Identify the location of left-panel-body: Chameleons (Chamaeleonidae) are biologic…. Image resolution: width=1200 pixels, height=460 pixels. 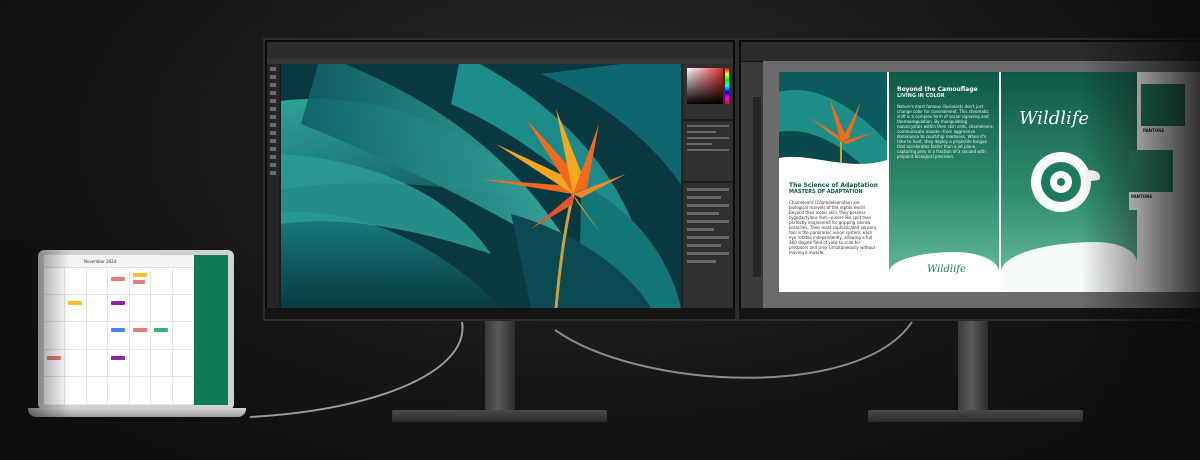
(833, 227).